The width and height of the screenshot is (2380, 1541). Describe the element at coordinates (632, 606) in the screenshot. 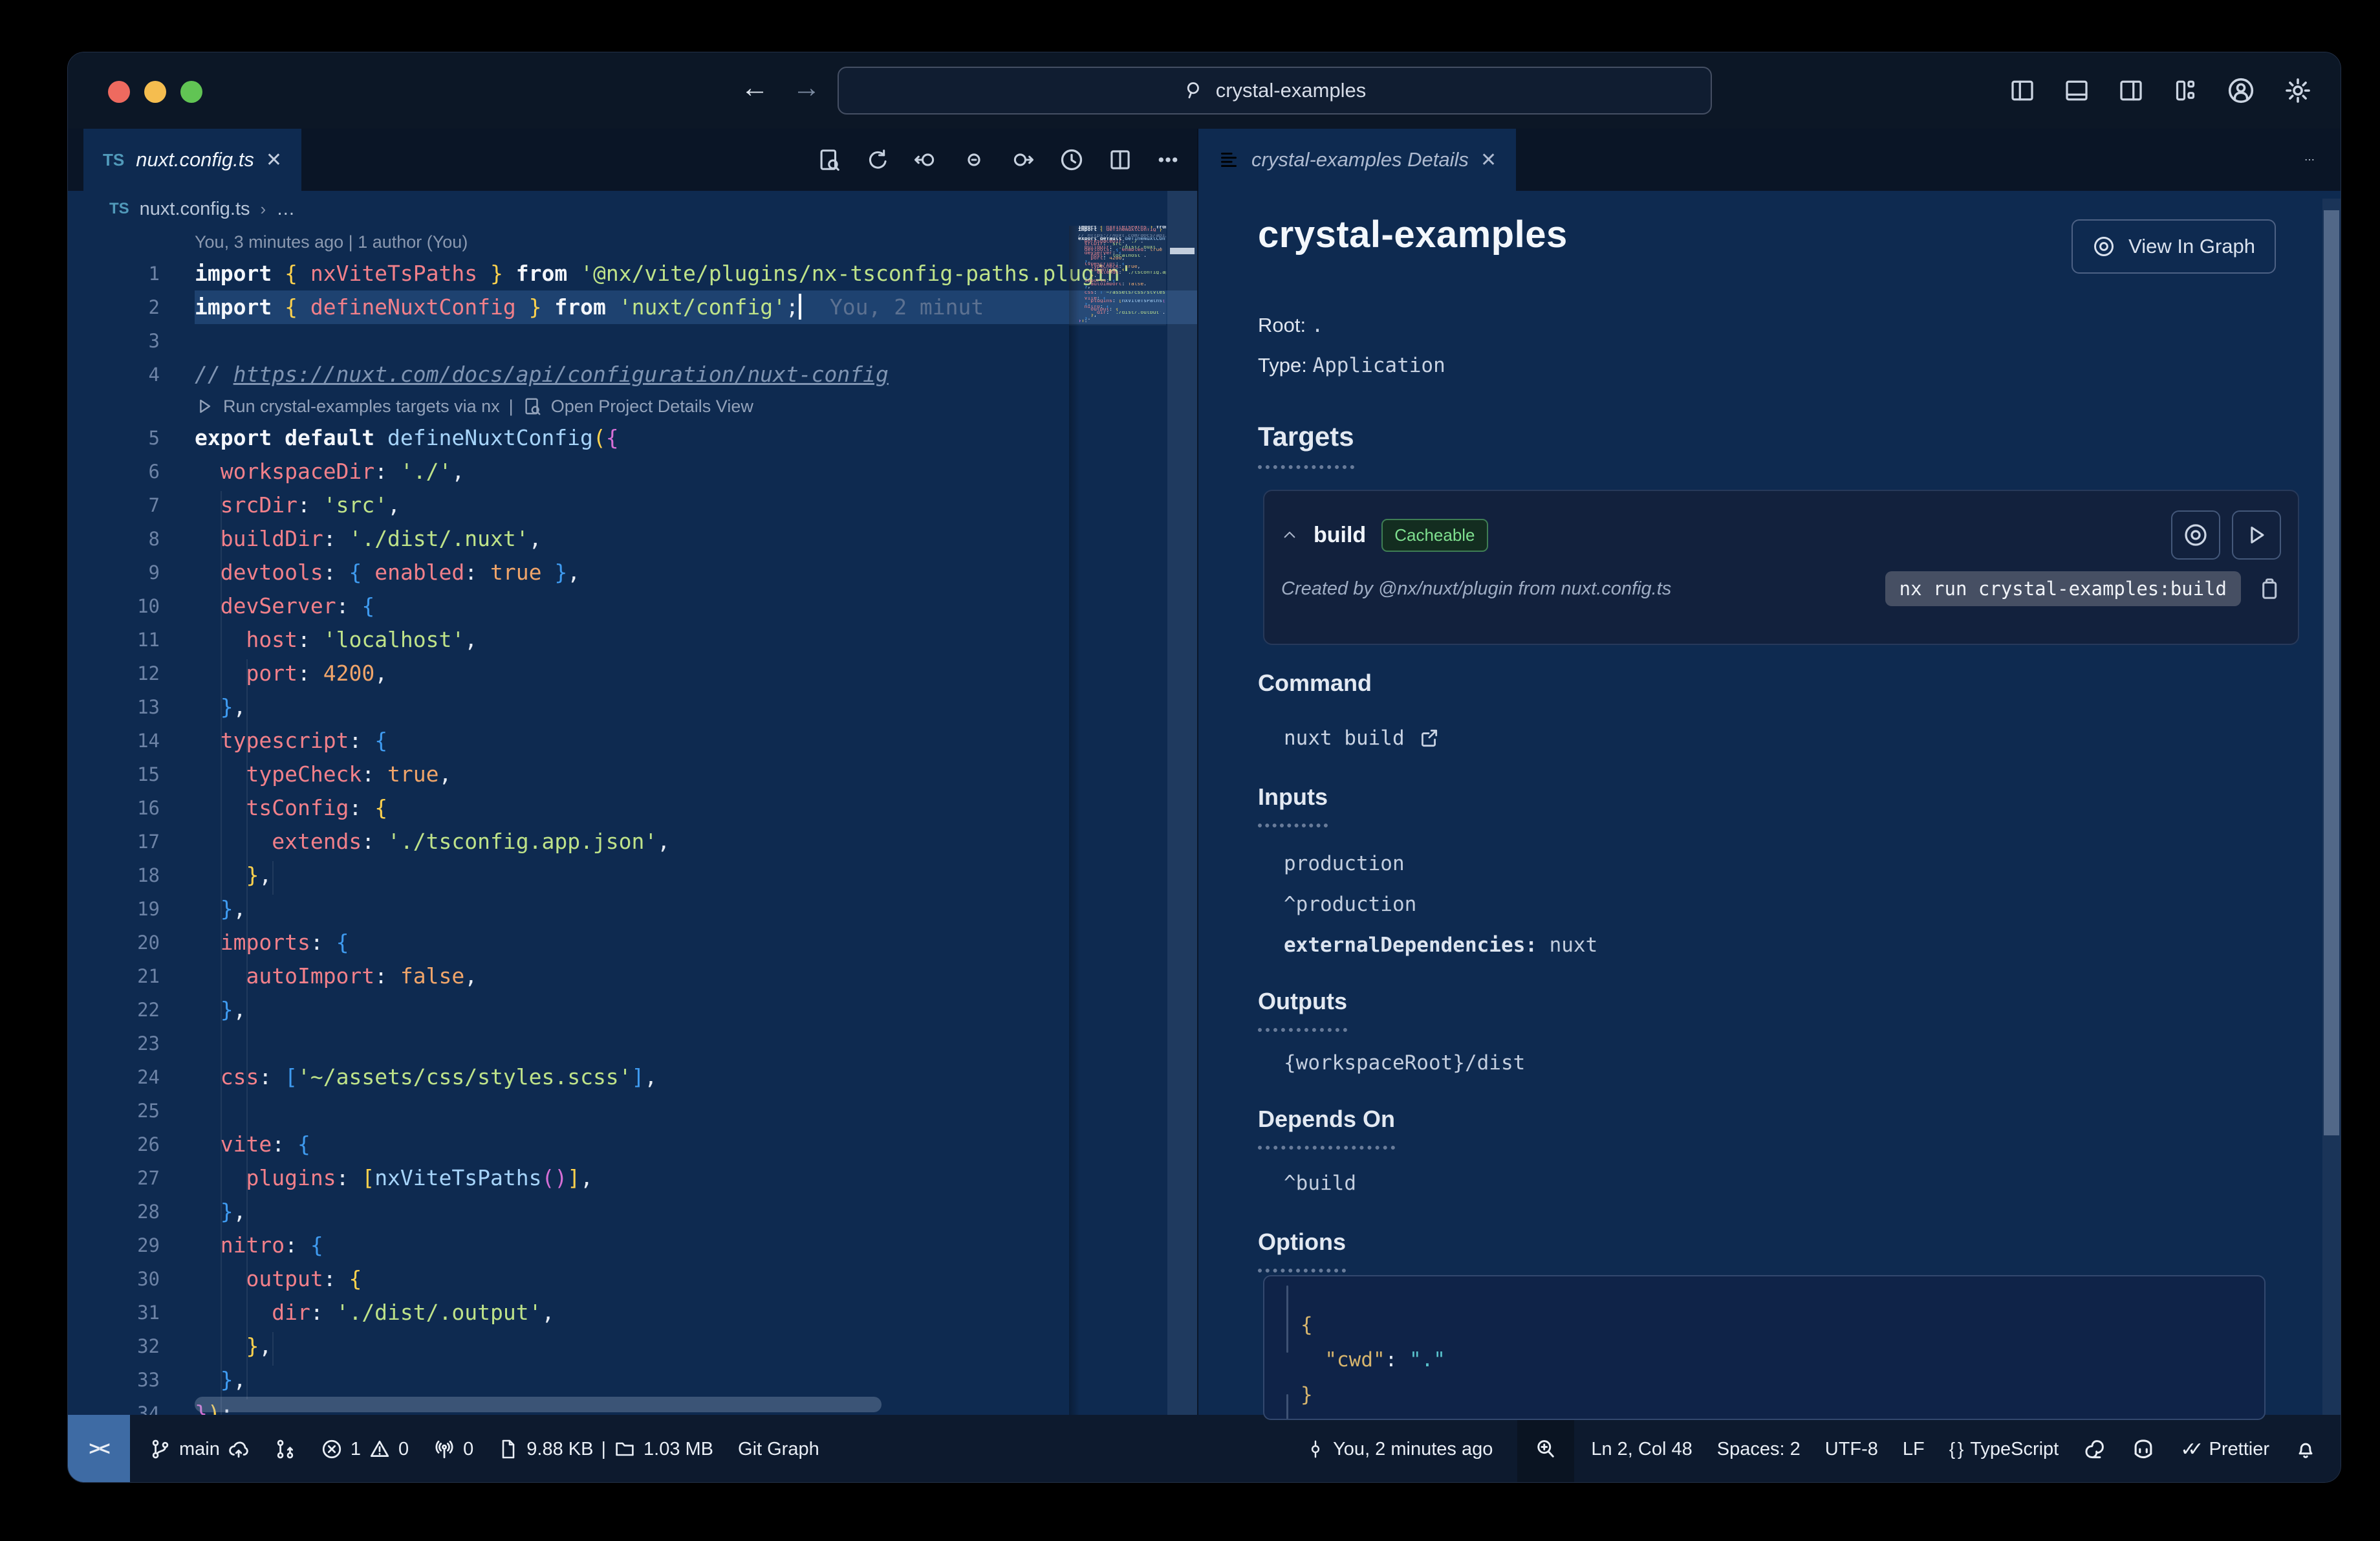

I see `code-line: 10 devServer: {` at that location.